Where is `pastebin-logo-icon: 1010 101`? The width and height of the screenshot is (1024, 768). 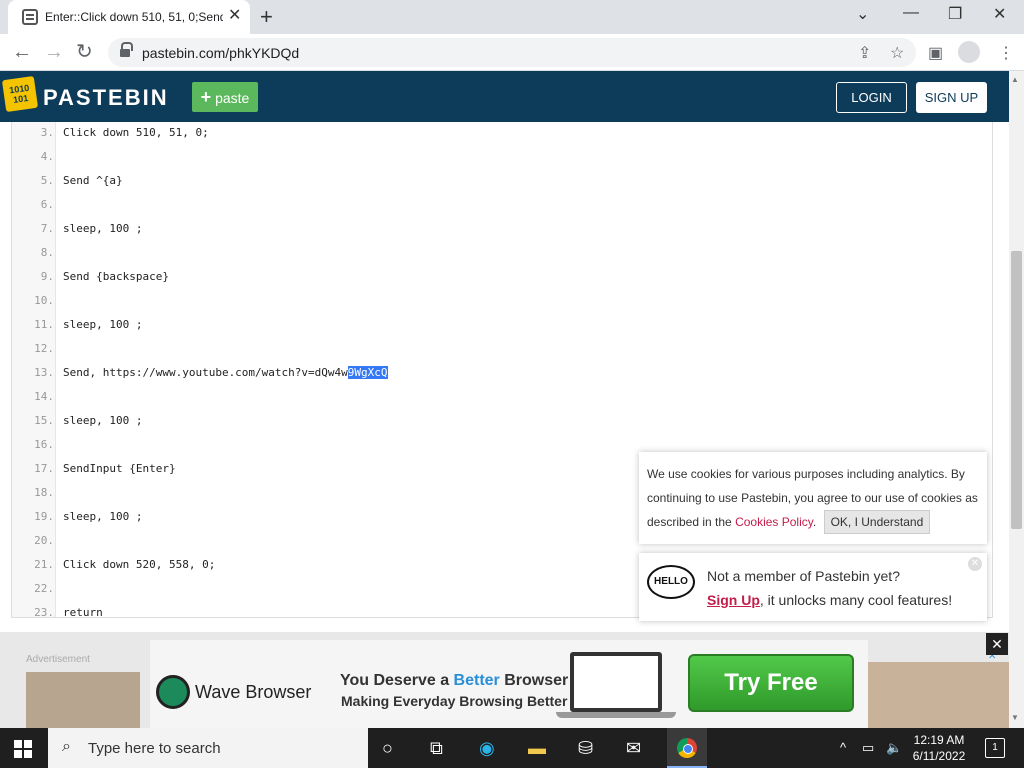 pastebin-logo-icon: 1010 101 is located at coordinates (20, 94).